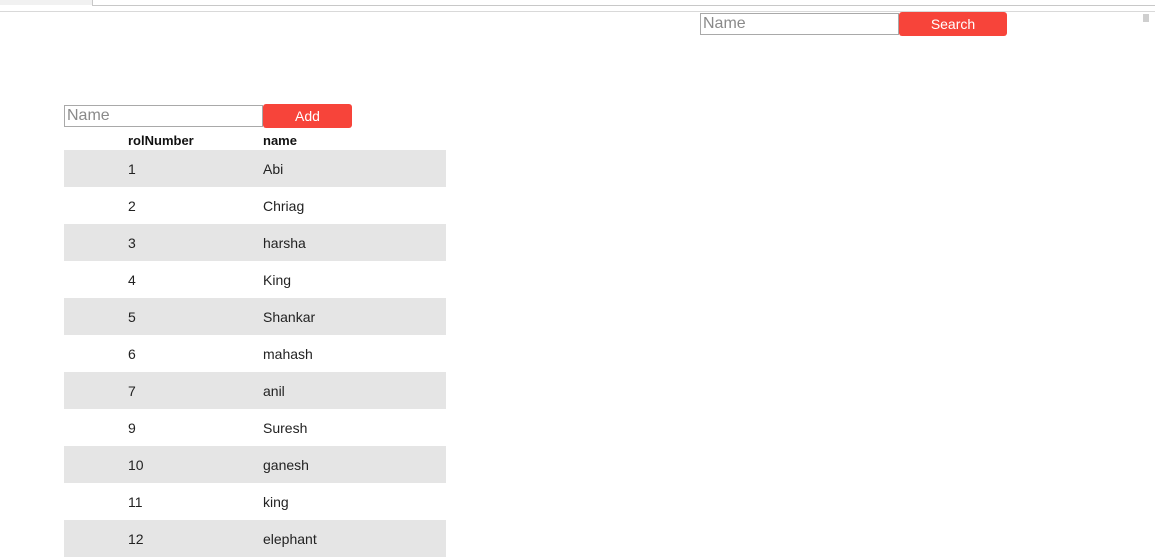 The image size is (1155, 557). Describe the element at coordinates (276, 501) in the screenshot. I see `name-cell: king` at that location.